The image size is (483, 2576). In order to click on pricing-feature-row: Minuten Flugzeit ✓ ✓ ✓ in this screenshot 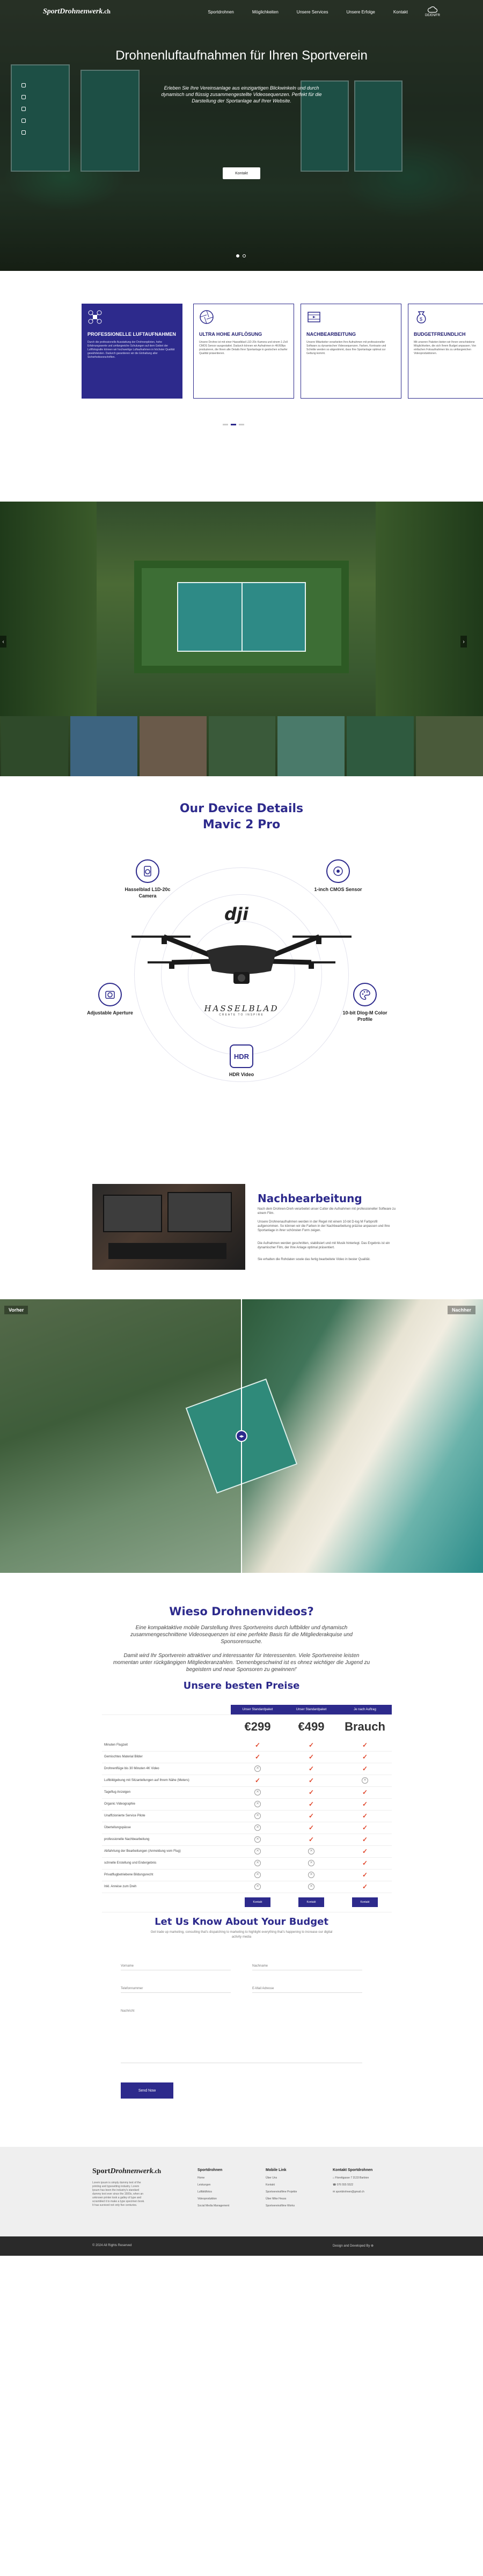, I will do `click(247, 1745)`.